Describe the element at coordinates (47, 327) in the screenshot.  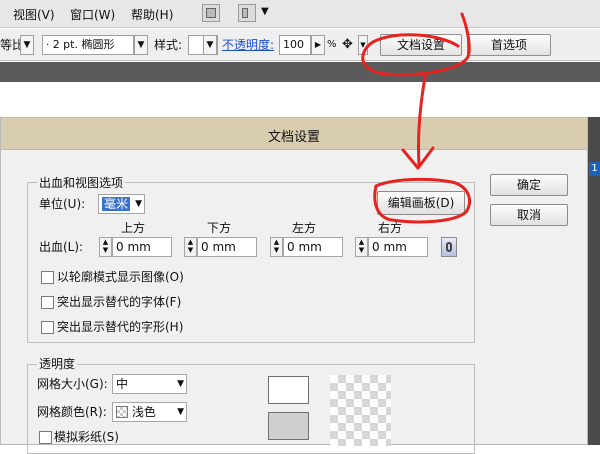
I see `highlight-glyphs-checkbox` at that location.